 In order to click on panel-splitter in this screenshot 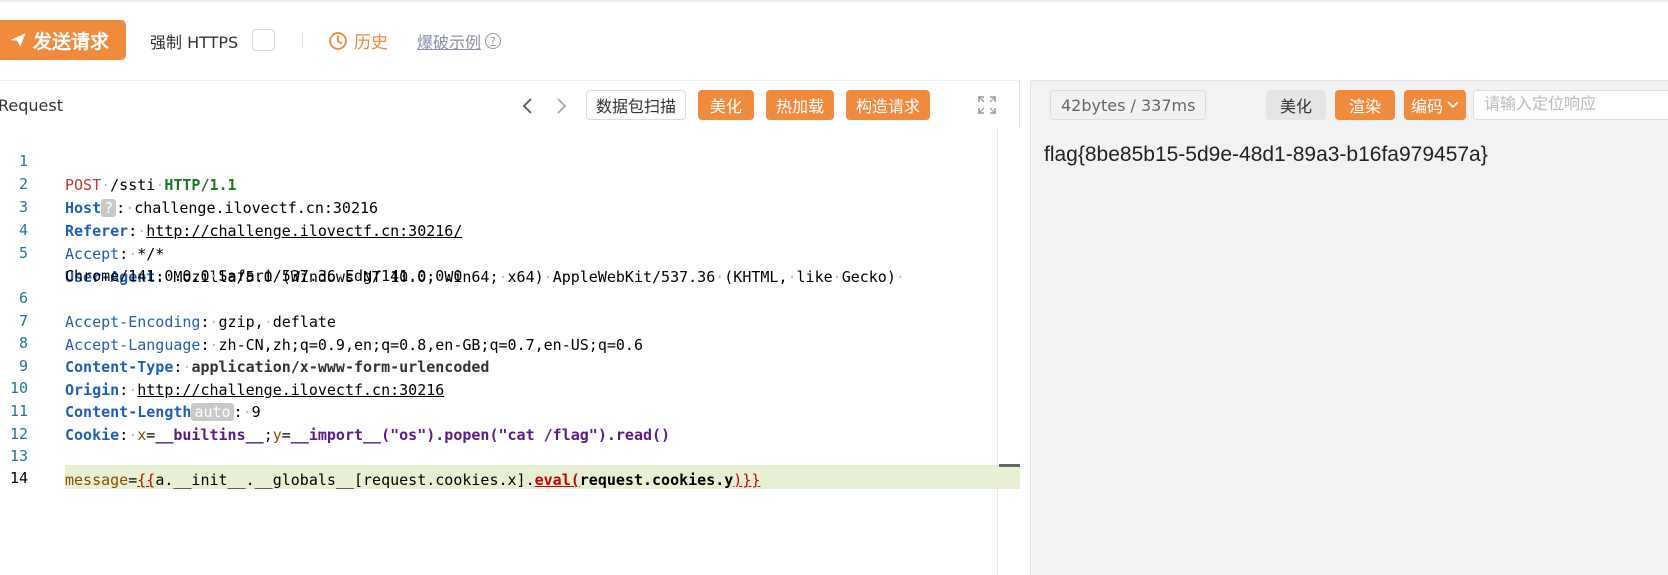, I will do `click(1025, 327)`.